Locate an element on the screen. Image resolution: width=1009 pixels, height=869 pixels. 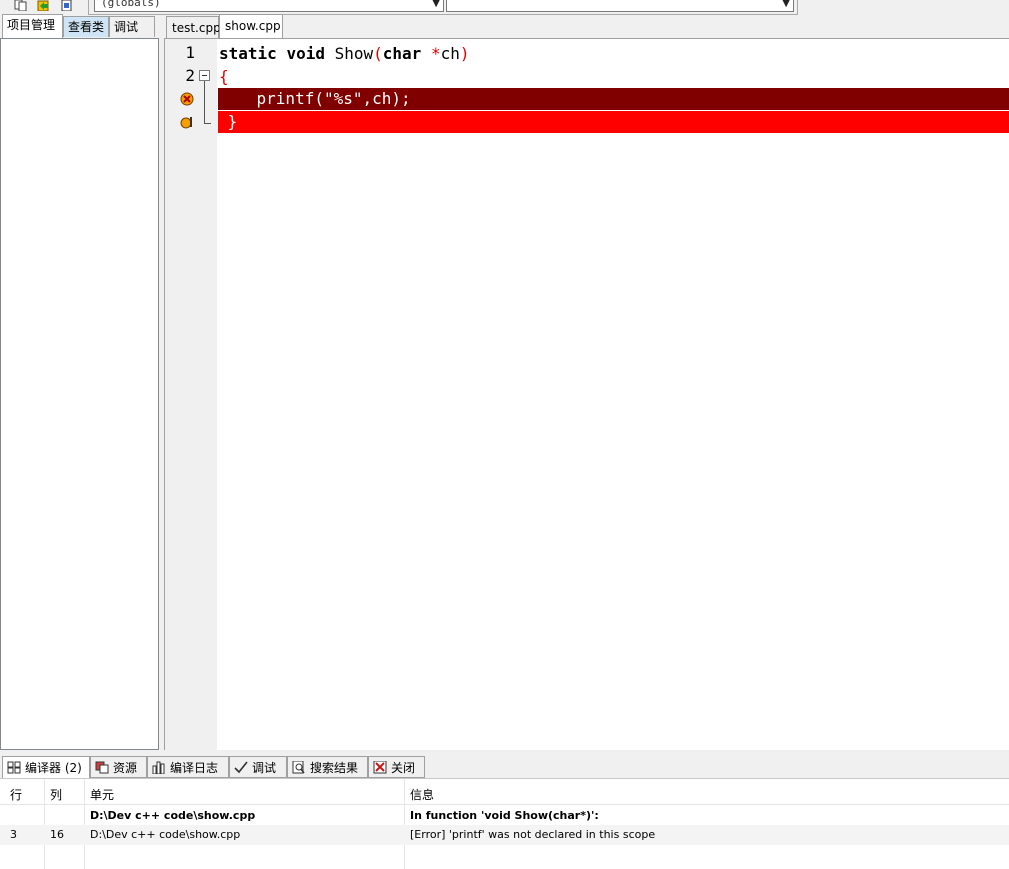
checkmark-icon is located at coordinates (241, 767).